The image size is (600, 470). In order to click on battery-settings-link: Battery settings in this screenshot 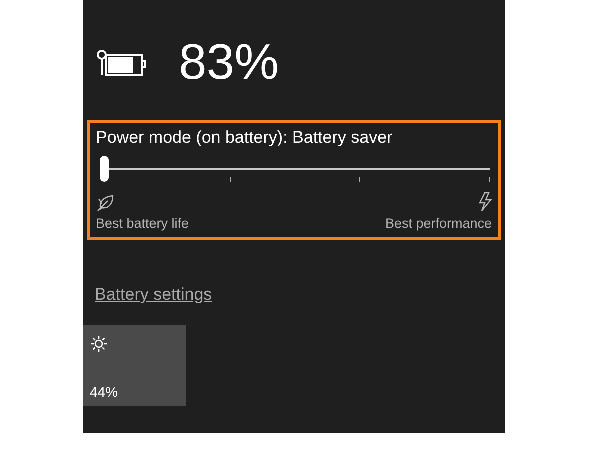, I will do `click(153, 295)`.